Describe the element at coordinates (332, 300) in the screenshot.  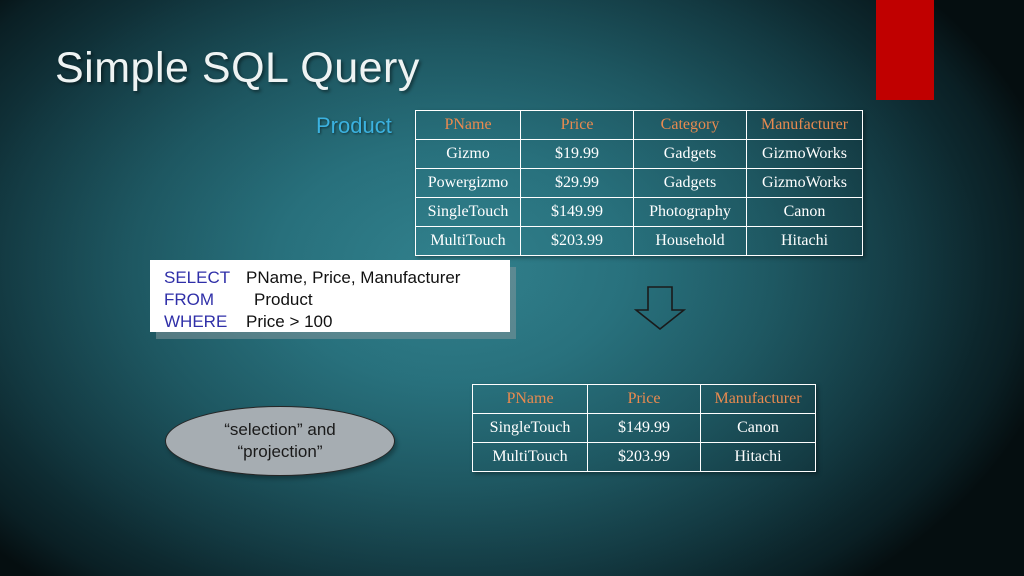
I see `sql-line-from: FROM Product` at that location.